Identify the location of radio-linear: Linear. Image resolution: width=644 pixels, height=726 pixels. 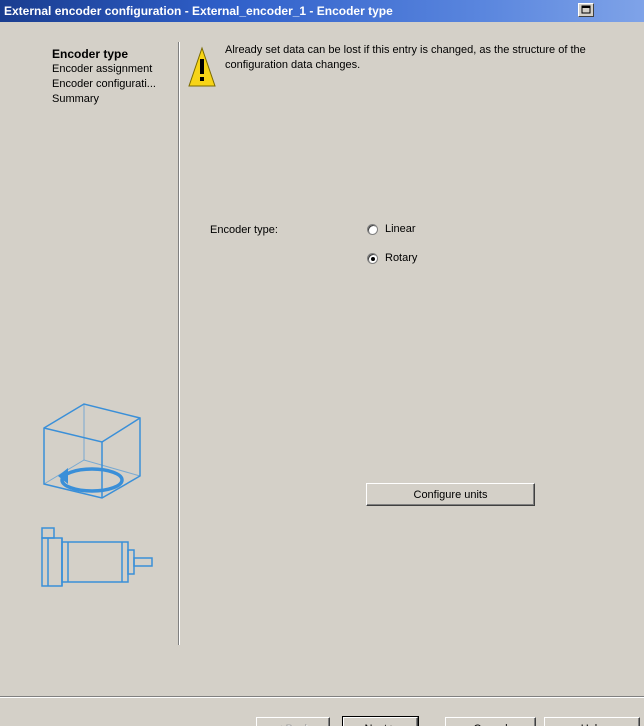
(391, 229).